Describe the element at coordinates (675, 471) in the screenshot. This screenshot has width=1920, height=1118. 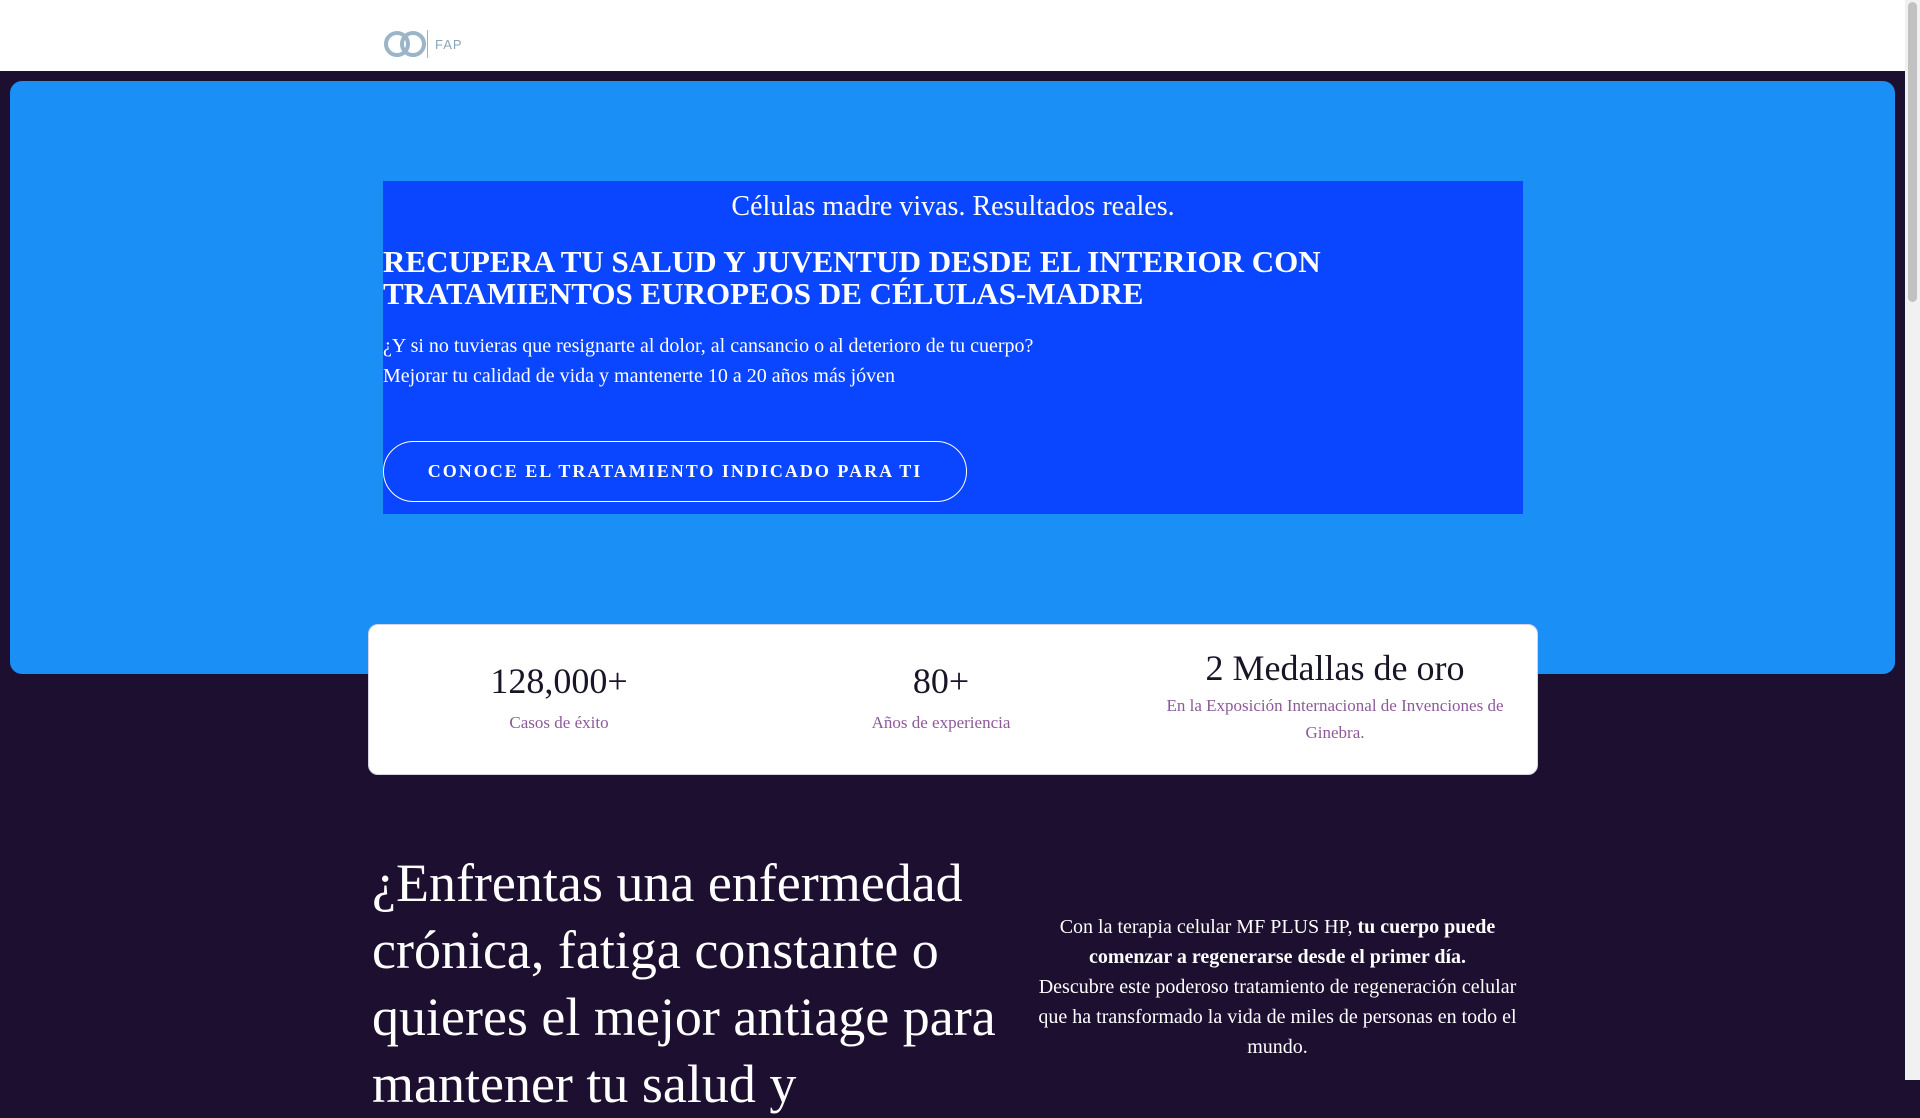
I see `cta-treatment-button: CONOCE EL TRATAMIENTO INDICADO PARA TI` at that location.